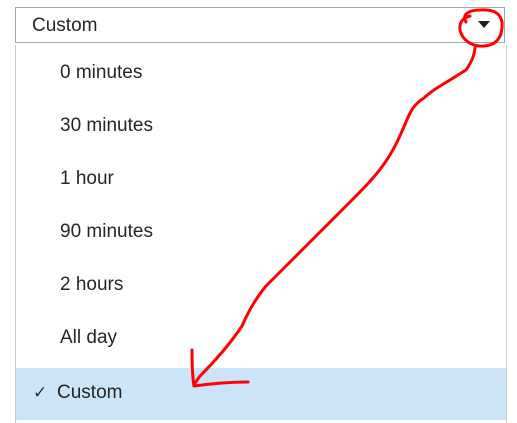 The height and width of the screenshot is (423, 517). I want to click on option-label: 2 hours, so click(92, 284).